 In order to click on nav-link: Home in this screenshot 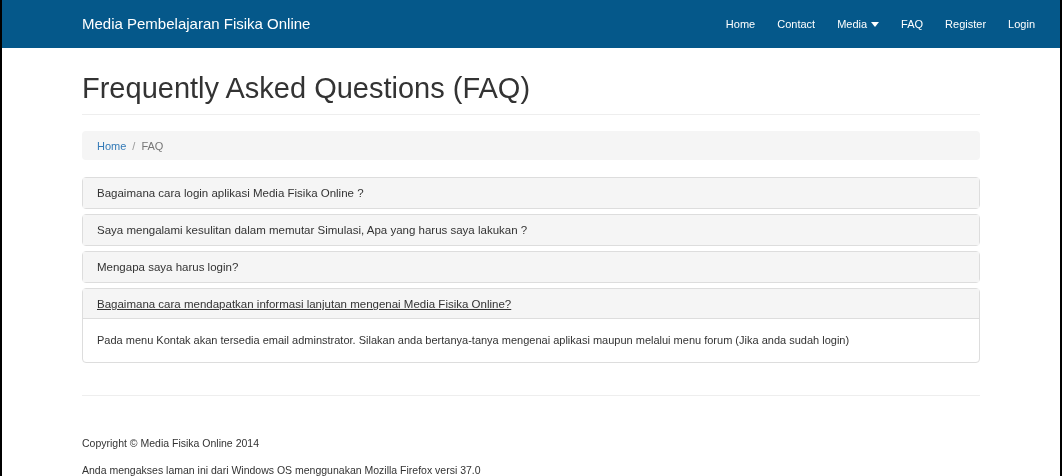, I will do `click(740, 24)`.